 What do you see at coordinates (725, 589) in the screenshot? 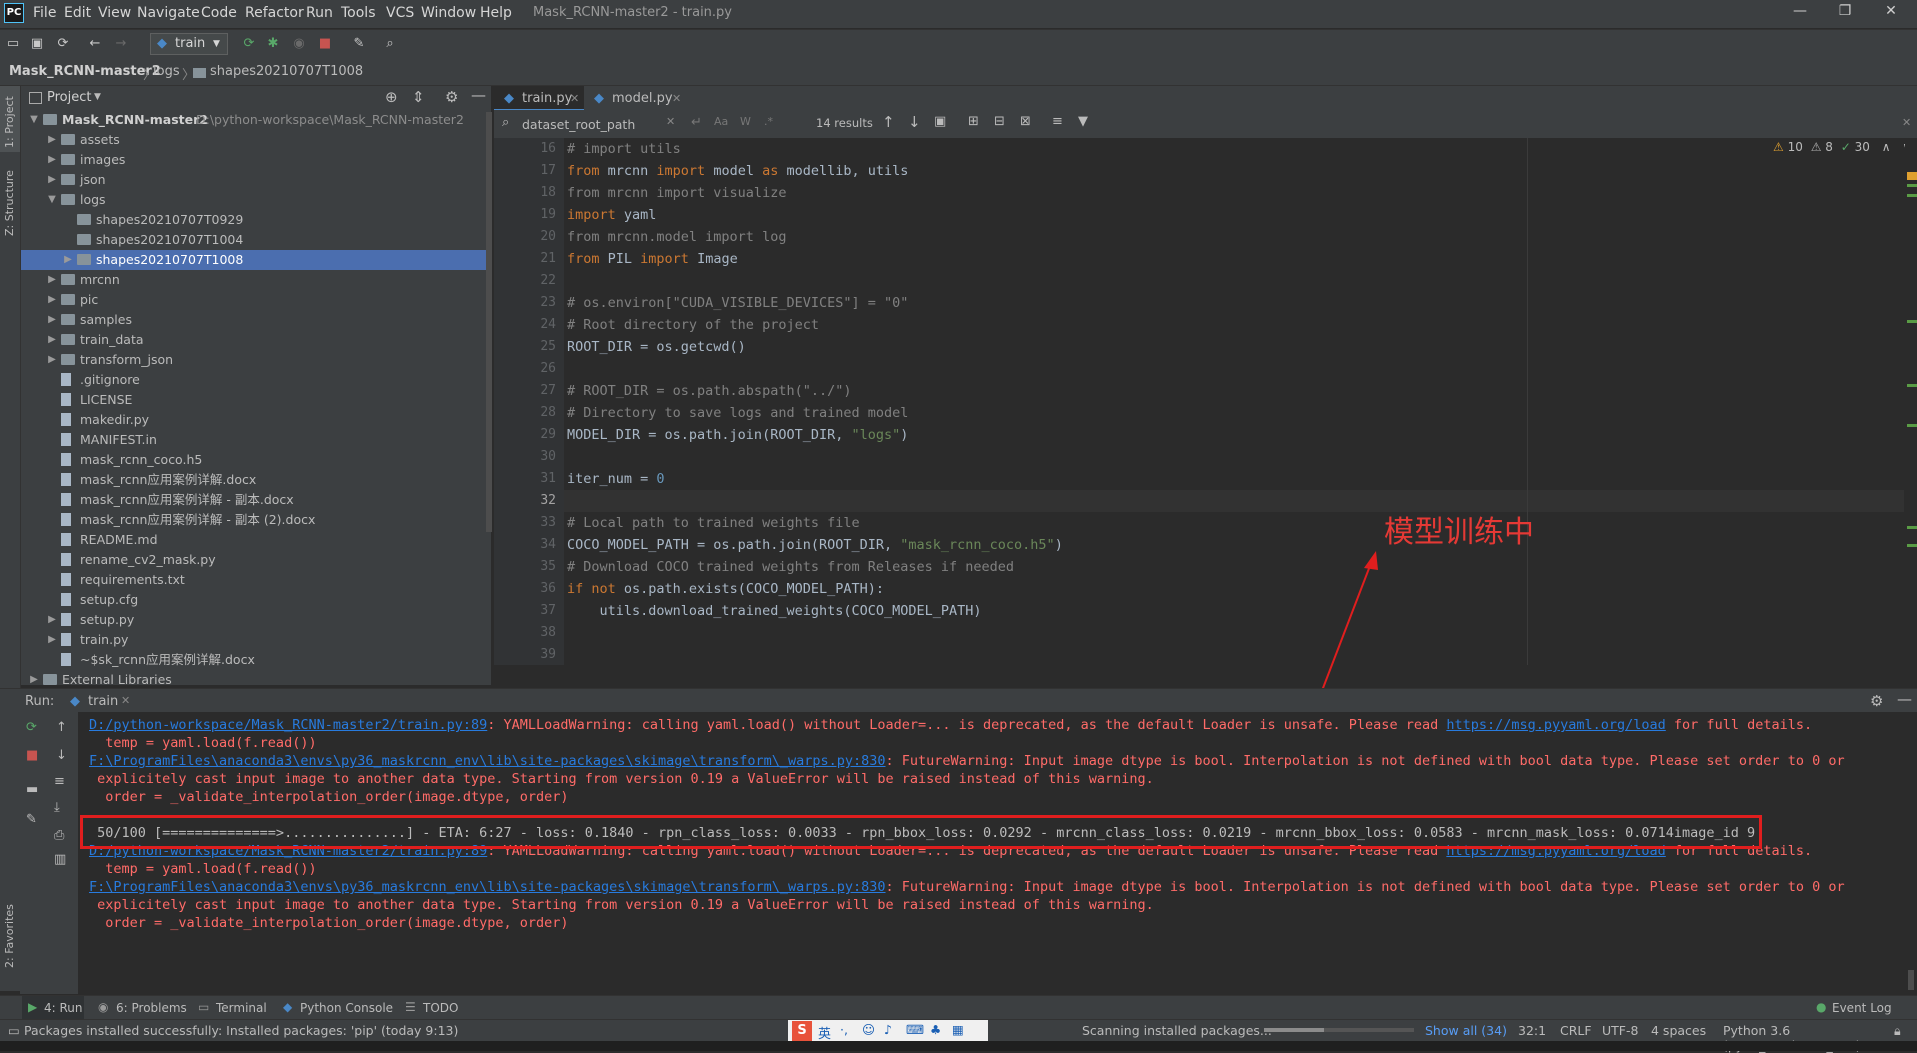
I see `code-line: if not os.path.exists(COCO_MODEL_PATH):` at bounding box center [725, 589].